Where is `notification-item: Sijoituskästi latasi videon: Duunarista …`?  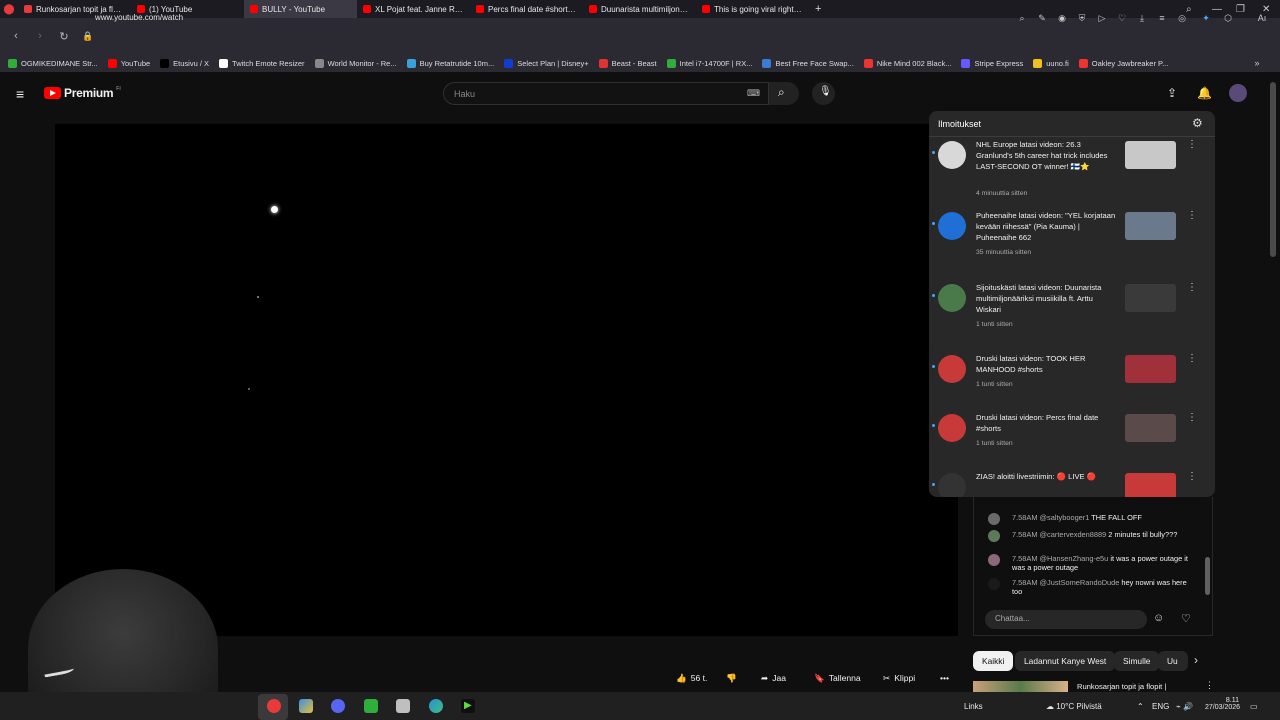
notification-item: Sijoituskästi latasi videon: Duunarista … is located at coordinates (1072, 312).